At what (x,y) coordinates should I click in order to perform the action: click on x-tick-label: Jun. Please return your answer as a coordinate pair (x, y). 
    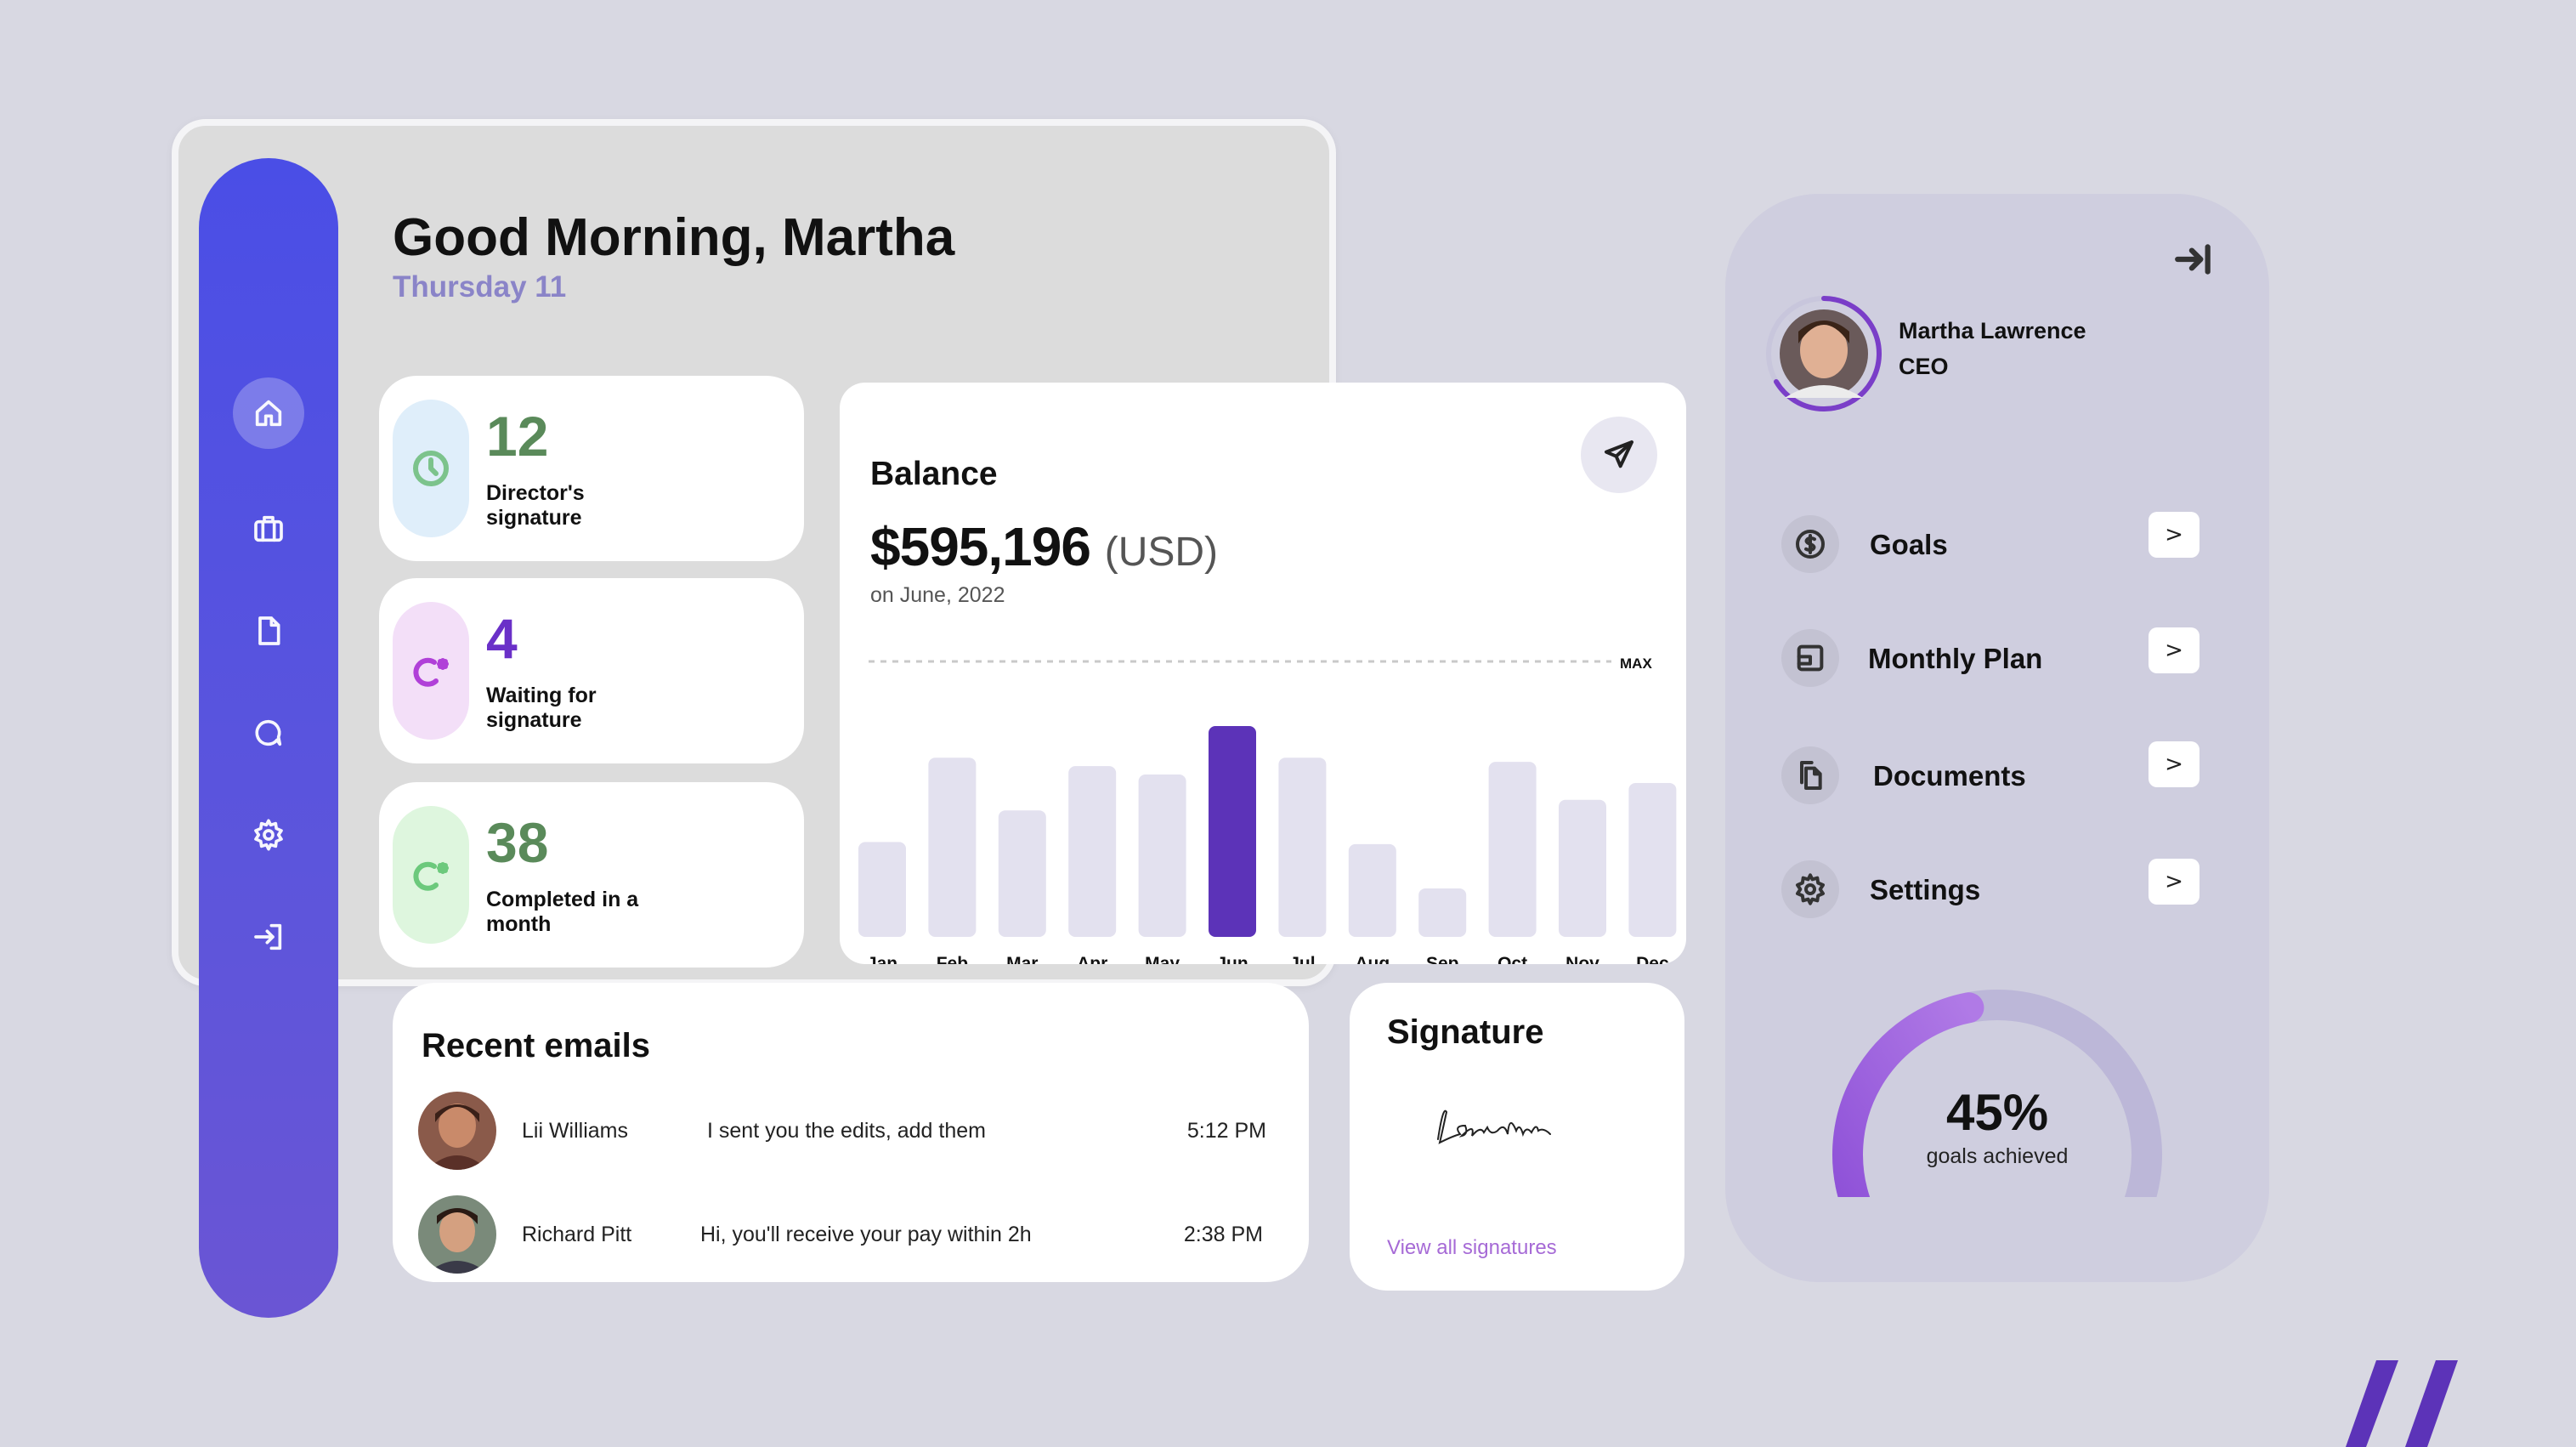
    Looking at the image, I should click on (1232, 959).